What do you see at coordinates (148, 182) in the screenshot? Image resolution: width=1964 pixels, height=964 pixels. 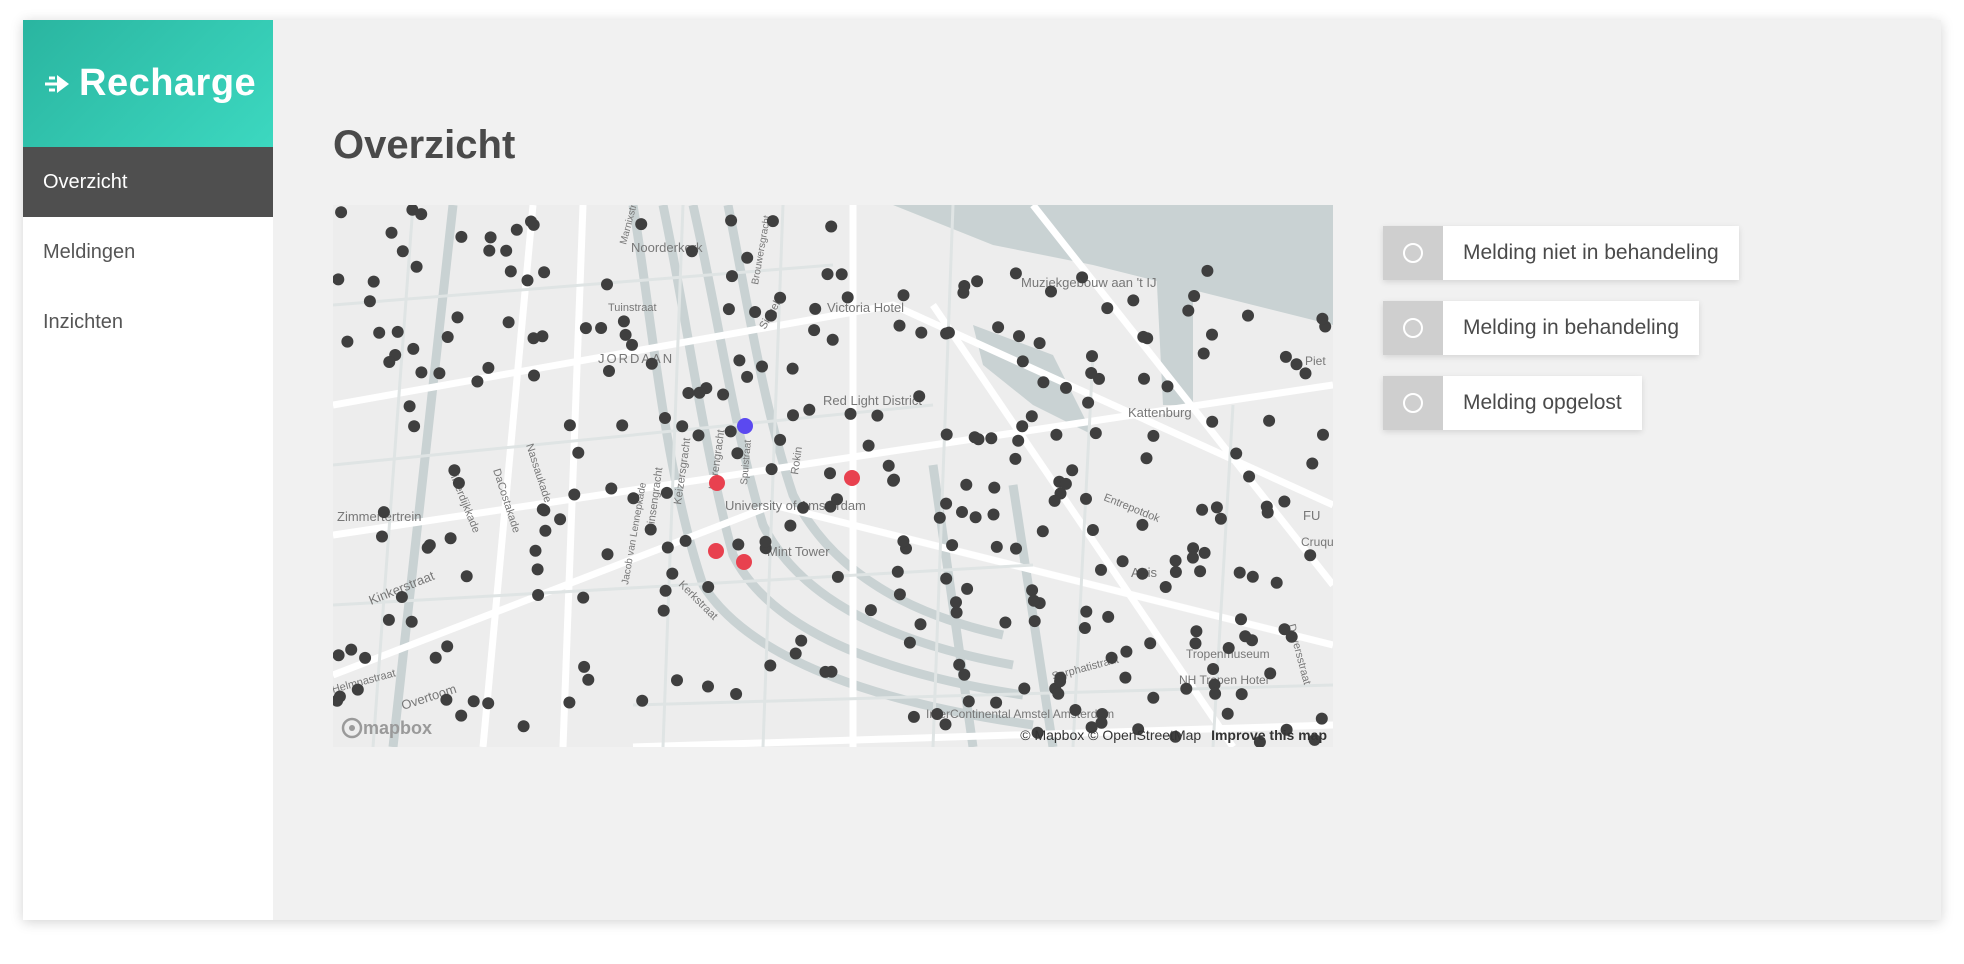 I see `sidebar-item-overzicht: Overzicht` at bounding box center [148, 182].